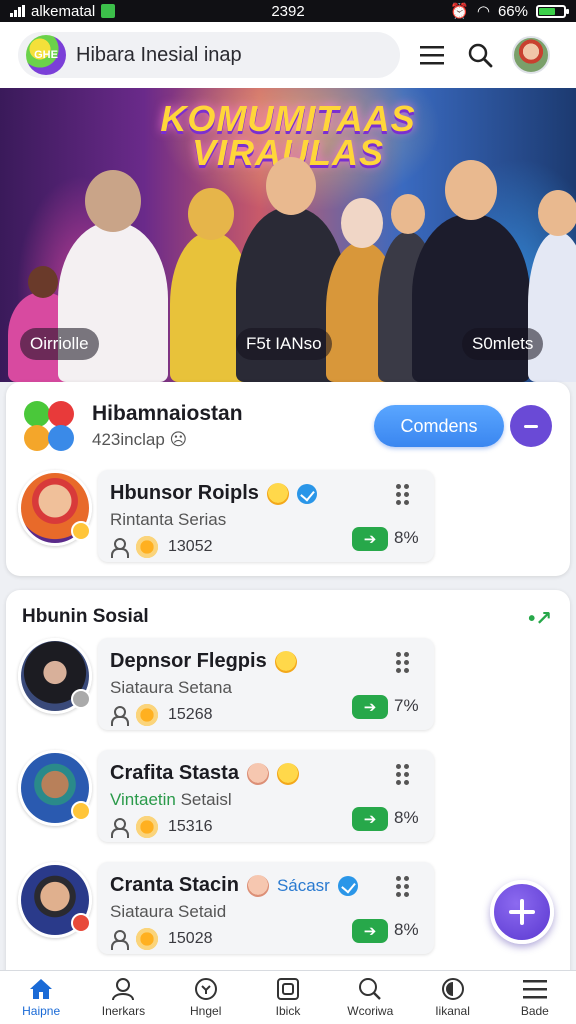  What do you see at coordinates (206, 989) in the screenshot?
I see `compass-icon` at bounding box center [206, 989].